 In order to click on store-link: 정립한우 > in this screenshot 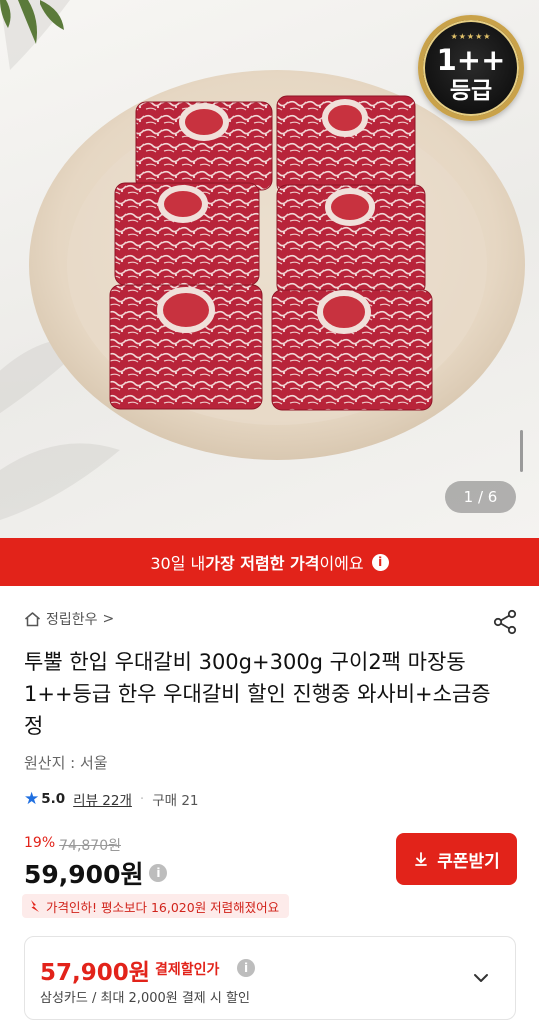, I will do `click(69, 619)`.